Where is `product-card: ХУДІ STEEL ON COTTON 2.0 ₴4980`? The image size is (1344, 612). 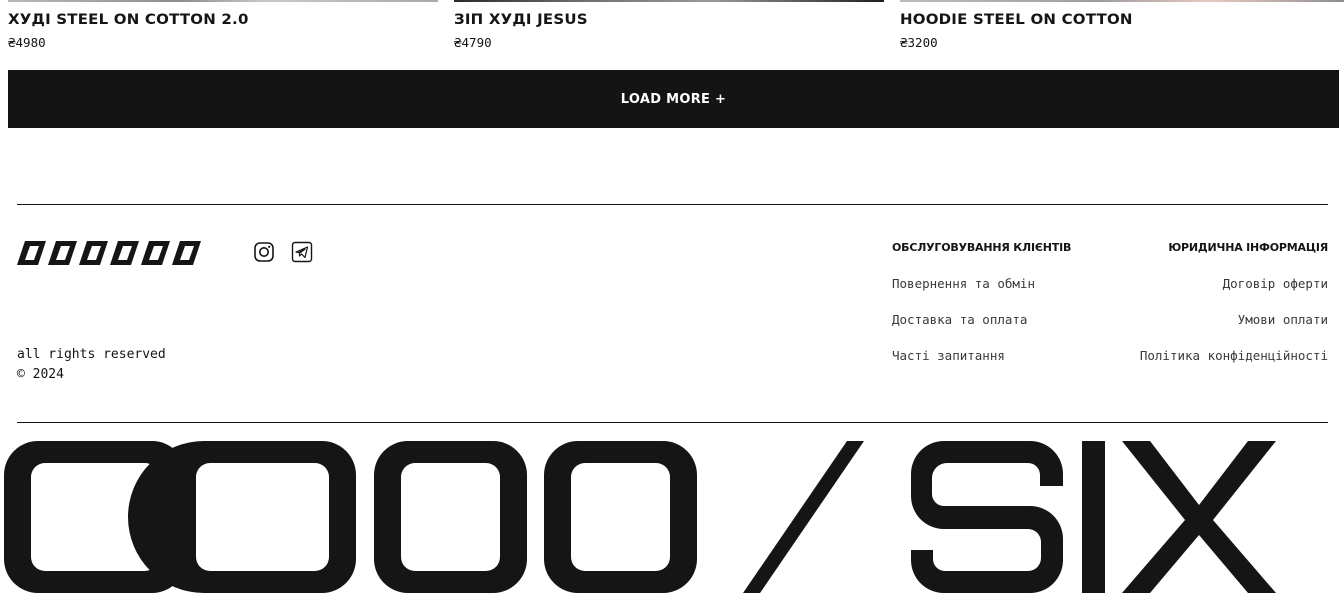 product-card: ХУДІ STEEL ON COTTON 2.0 ₴4980 is located at coordinates (223, 30).